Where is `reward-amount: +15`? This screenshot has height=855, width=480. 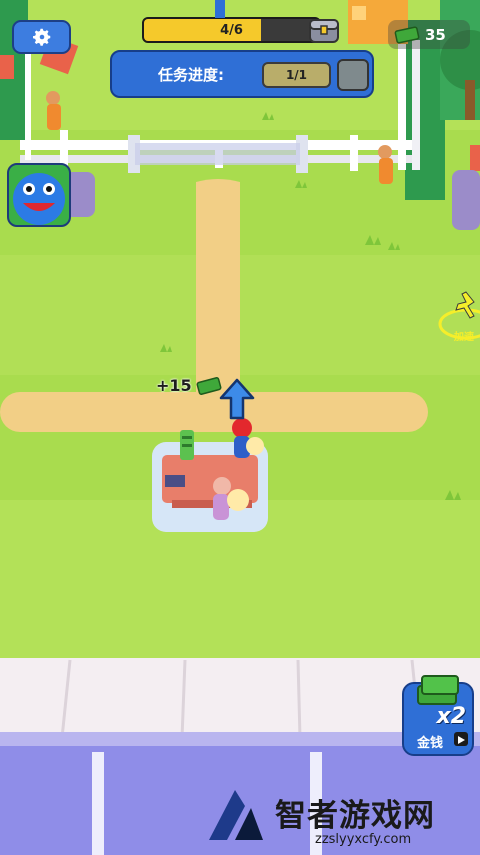
reward-amount: +15 is located at coordinates (174, 385).